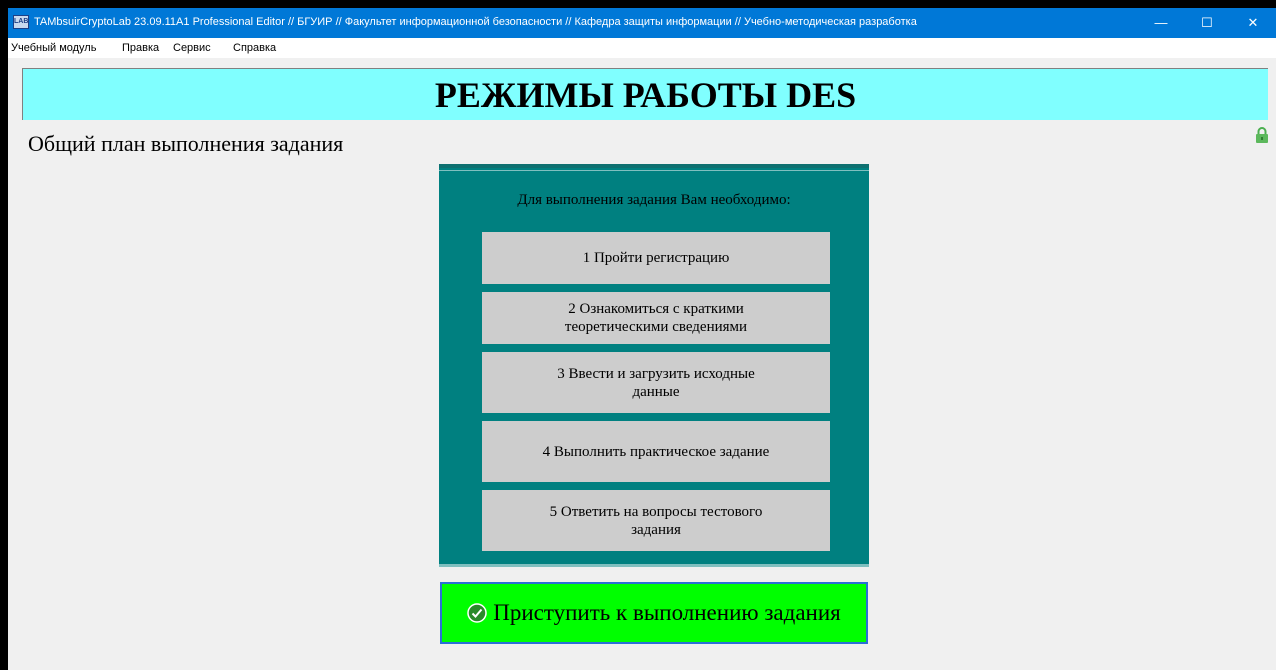 The width and height of the screenshot is (1276, 670). I want to click on step-button-practical-task: 4 Выполнить практическое задание, so click(656, 451).